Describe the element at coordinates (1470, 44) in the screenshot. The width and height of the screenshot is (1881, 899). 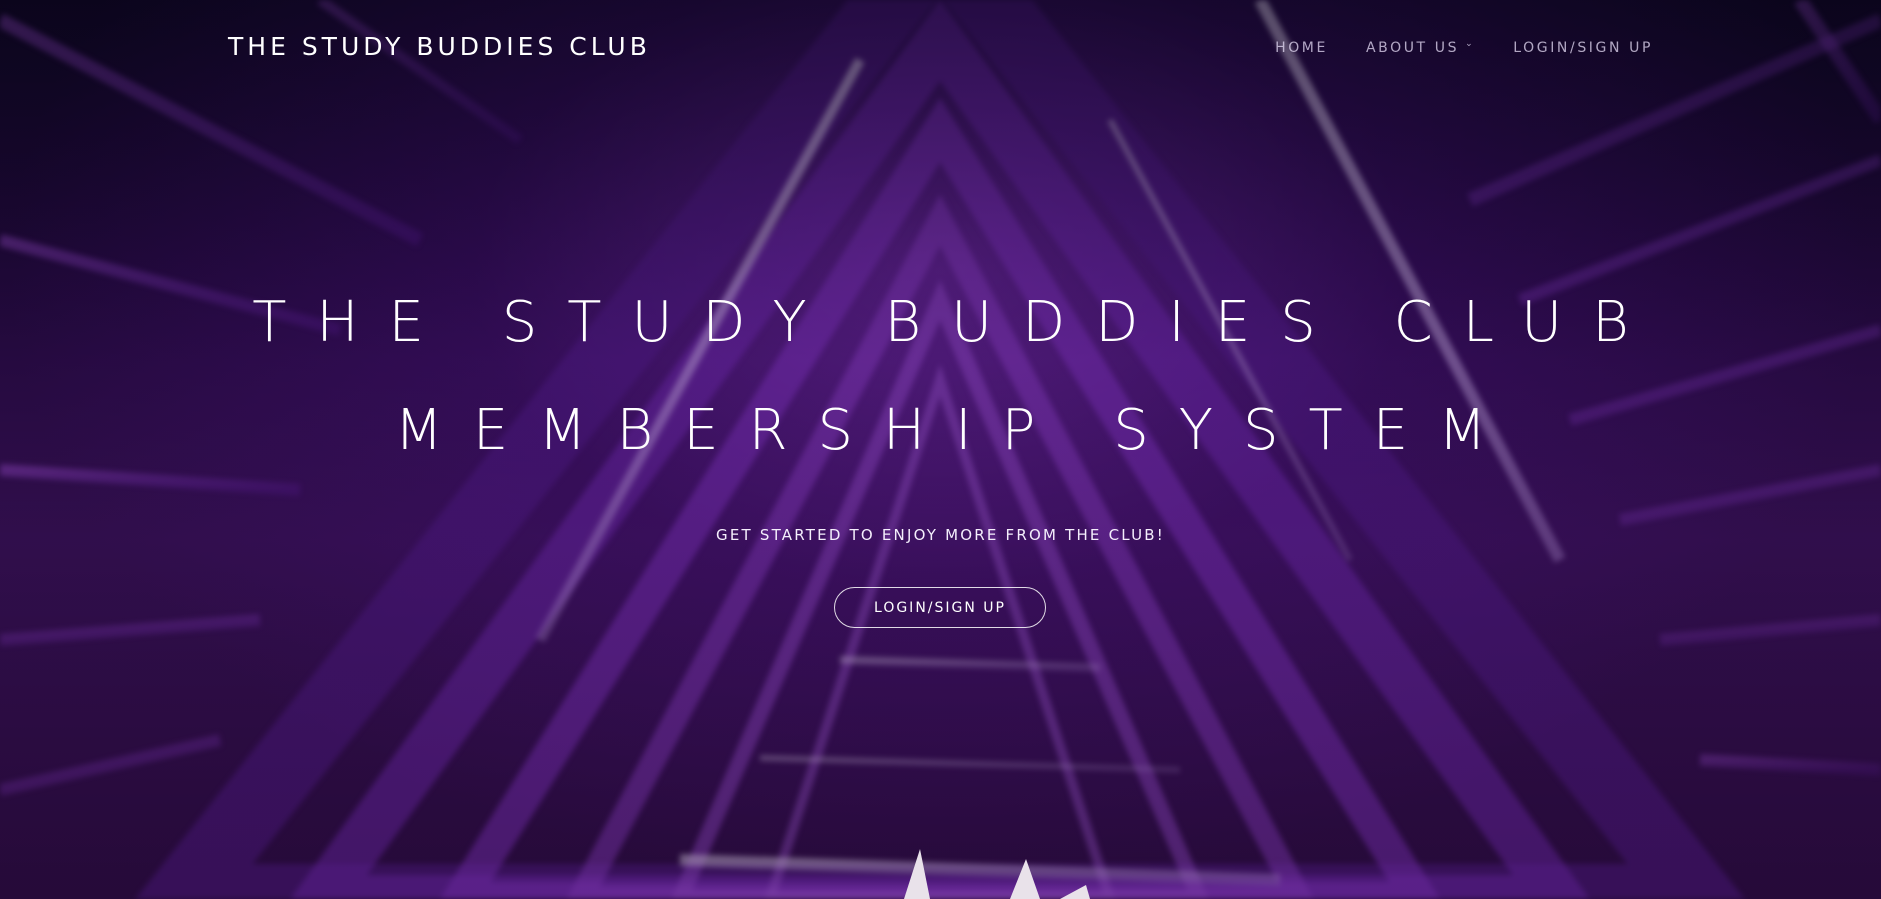
I see `chevron-down-icon: ⌄` at that location.